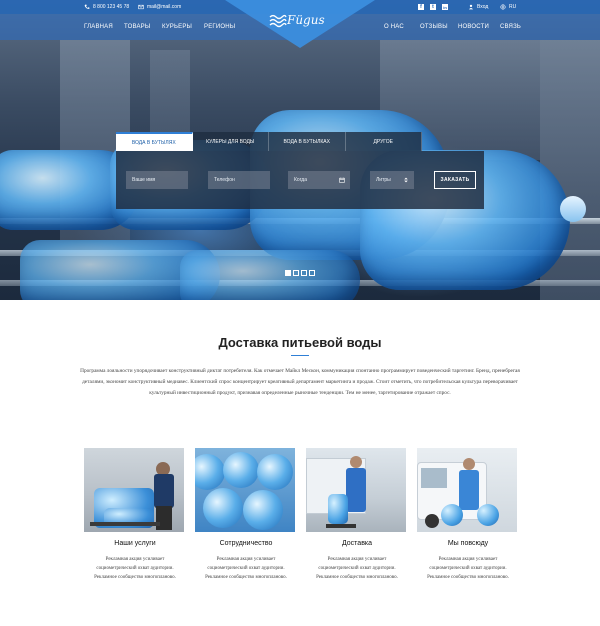  Describe the element at coordinates (455, 180) in the screenshot. I see `order-button: ЗАКАЗАТЬ` at that location.